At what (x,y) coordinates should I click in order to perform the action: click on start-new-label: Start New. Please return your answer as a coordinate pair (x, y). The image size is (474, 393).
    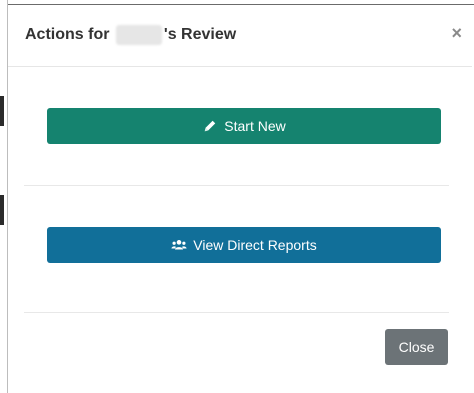
    Looking at the image, I should click on (255, 126).